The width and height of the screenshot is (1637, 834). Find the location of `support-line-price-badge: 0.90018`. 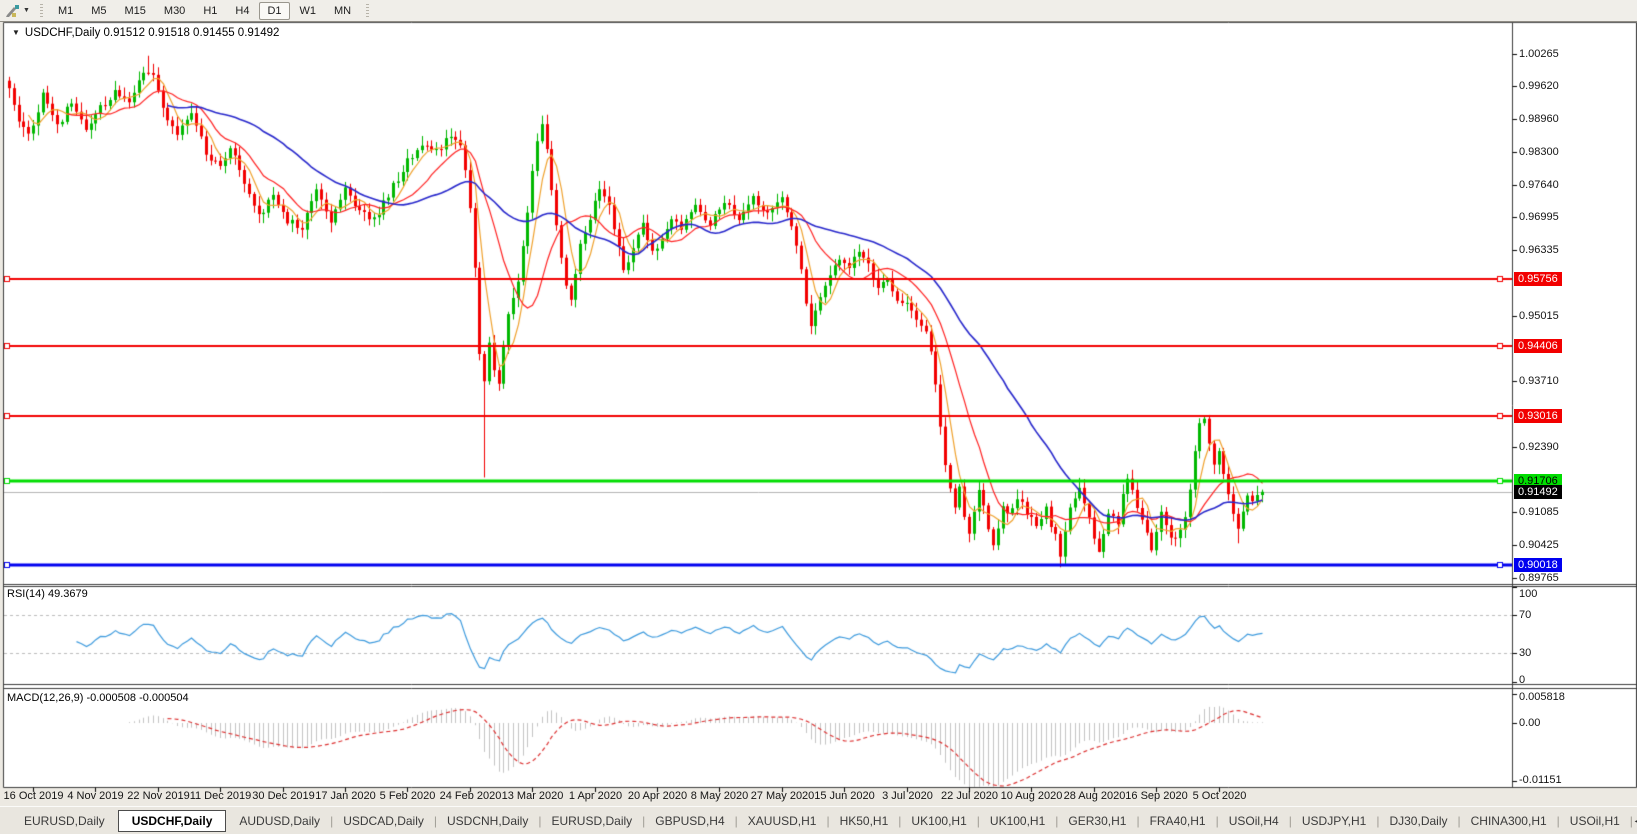

support-line-price-badge: 0.90018 is located at coordinates (1538, 565).